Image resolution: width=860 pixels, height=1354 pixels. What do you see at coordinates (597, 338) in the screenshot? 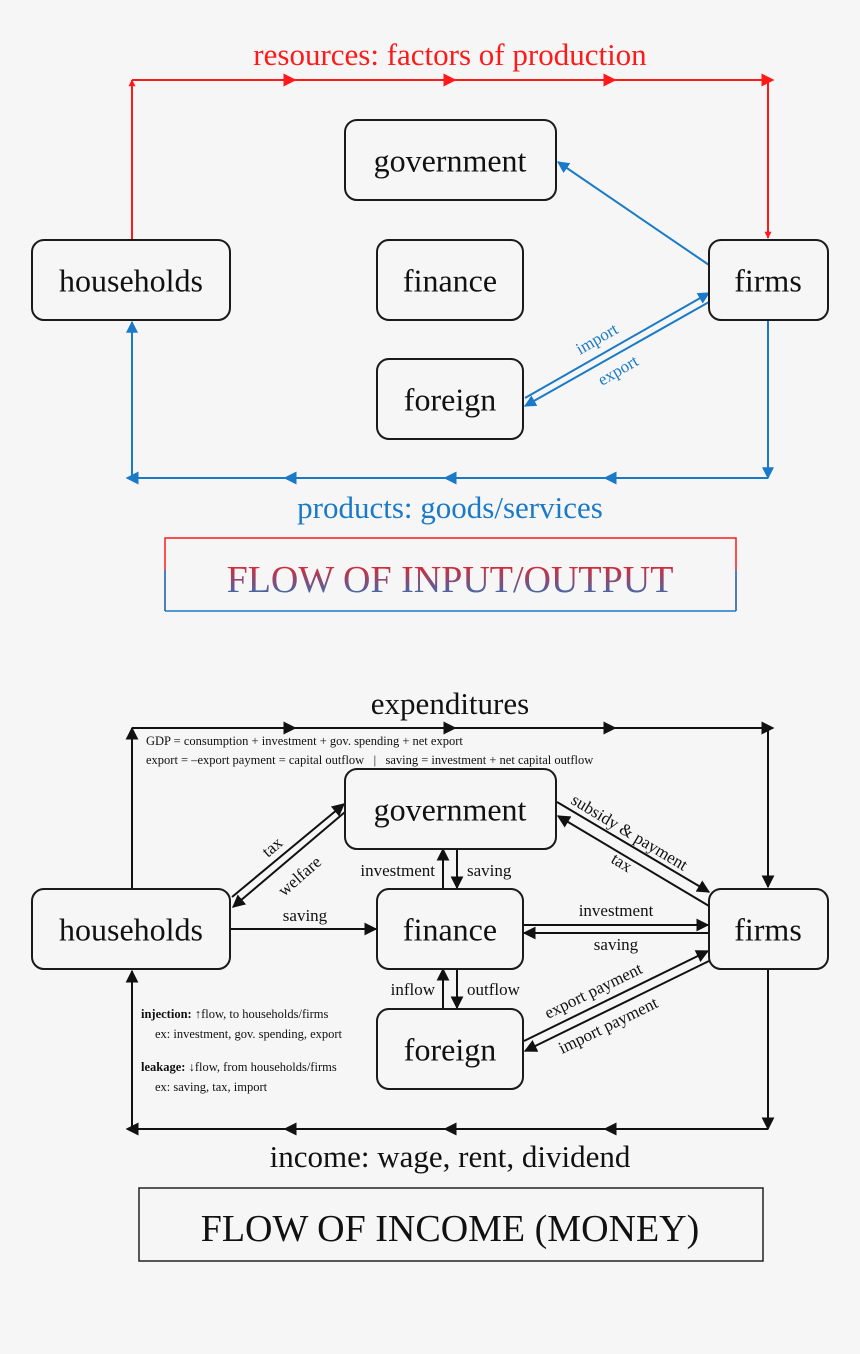
I see `import-label: import` at bounding box center [597, 338].